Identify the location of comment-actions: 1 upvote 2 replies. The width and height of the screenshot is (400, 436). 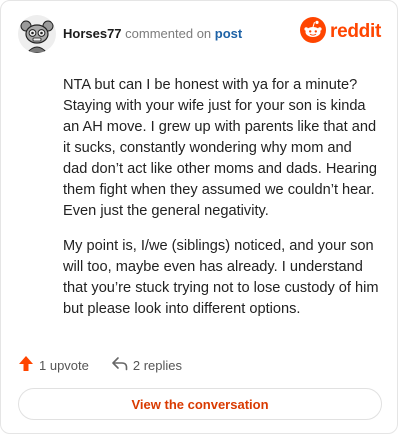
(100, 365).